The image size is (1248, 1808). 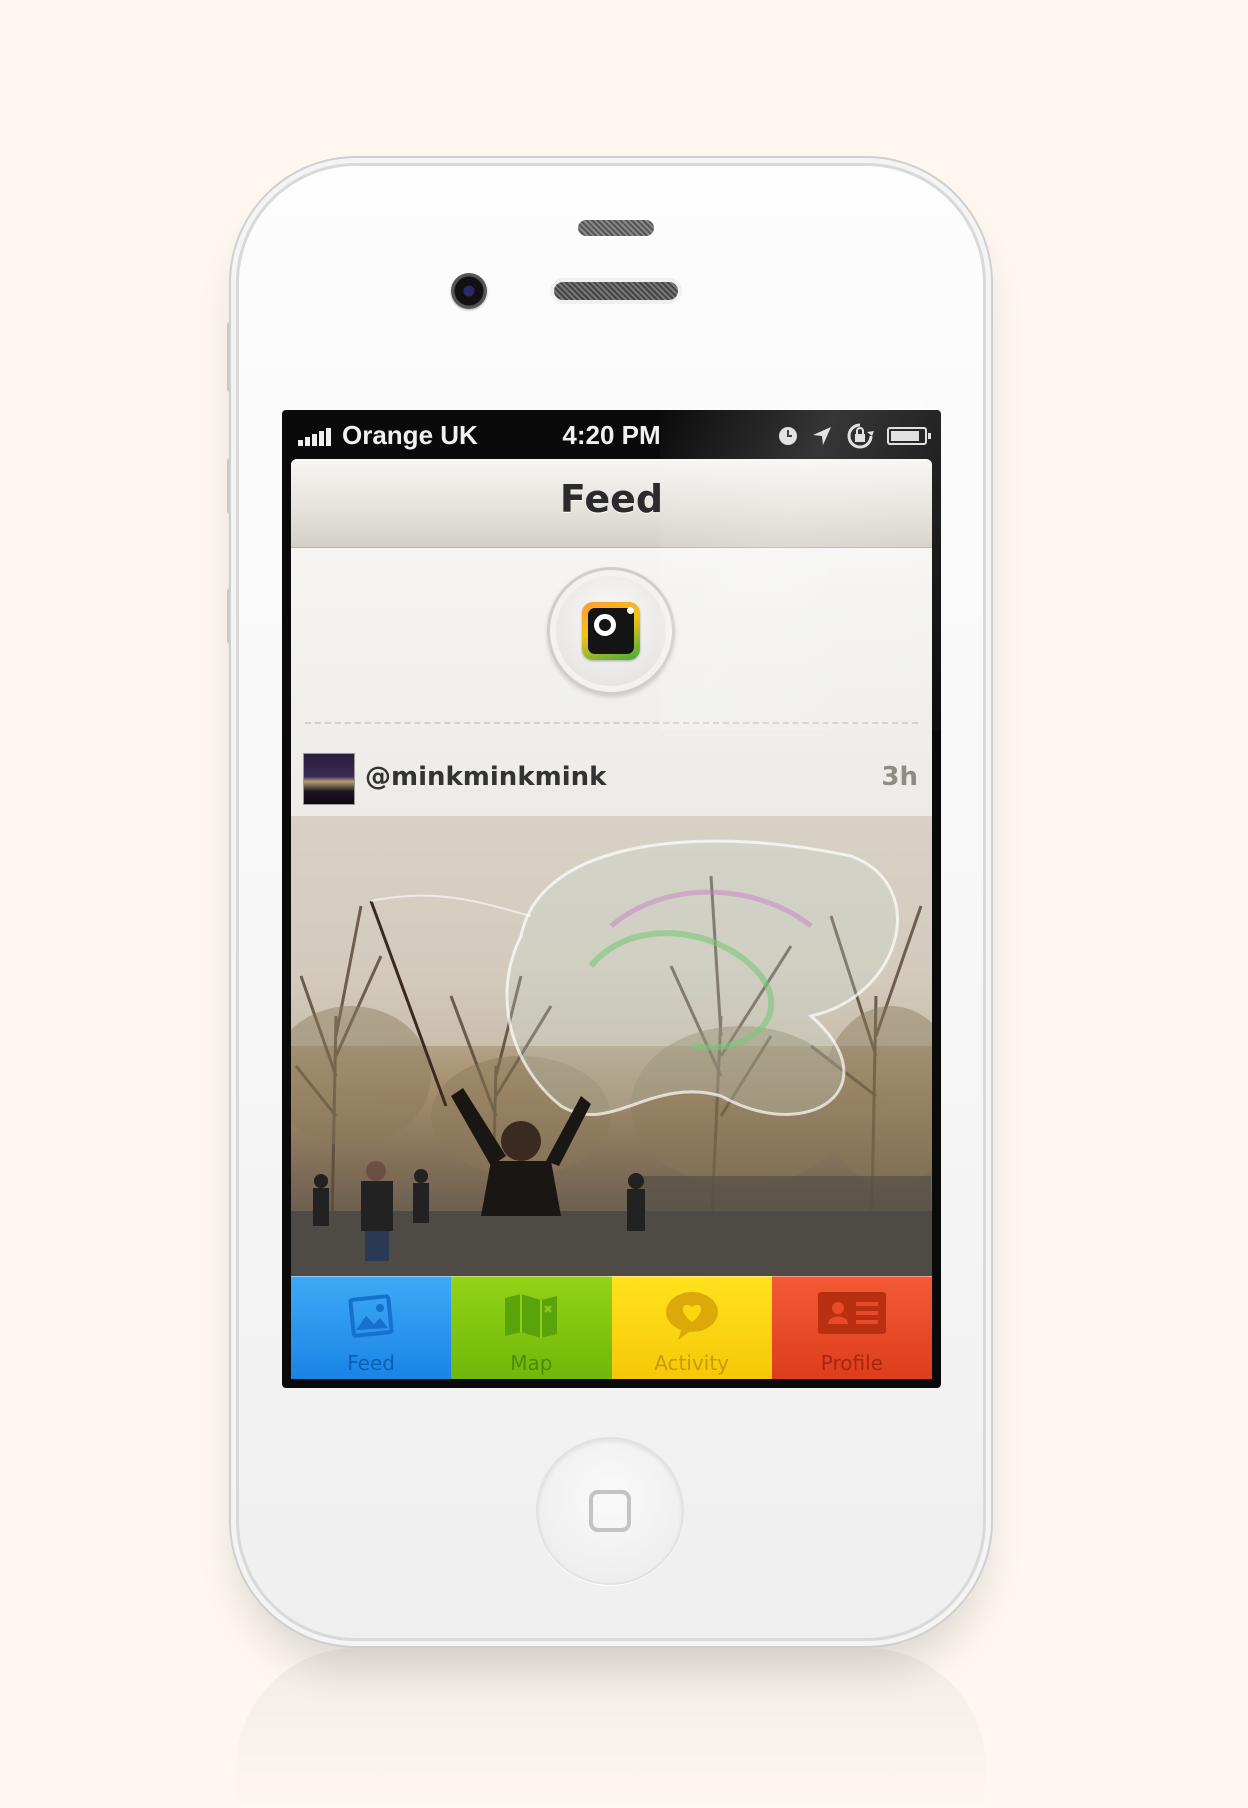 What do you see at coordinates (616, 228) in the screenshot?
I see `speaker-grille` at bounding box center [616, 228].